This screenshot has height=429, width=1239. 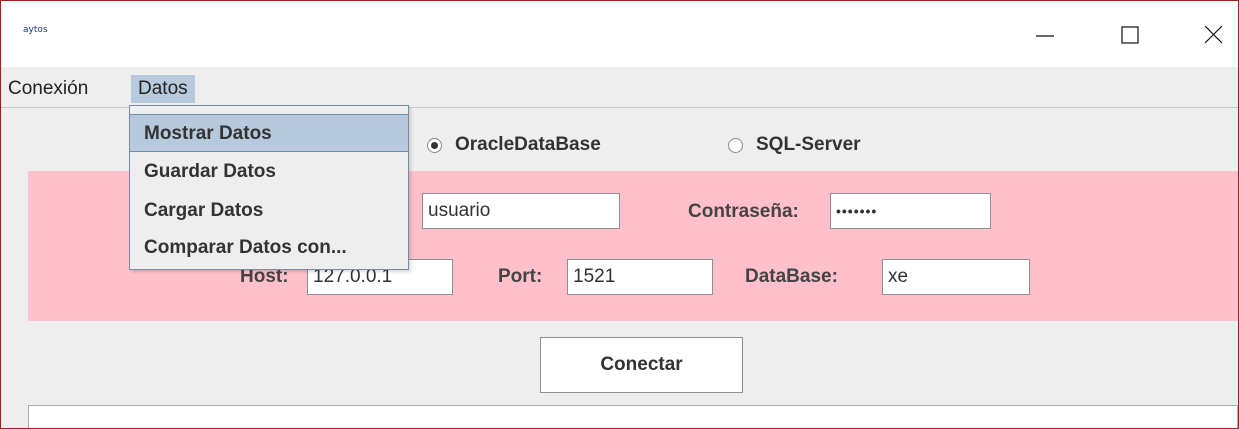 I want to click on database-field: xe, so click(x=956, y=277).